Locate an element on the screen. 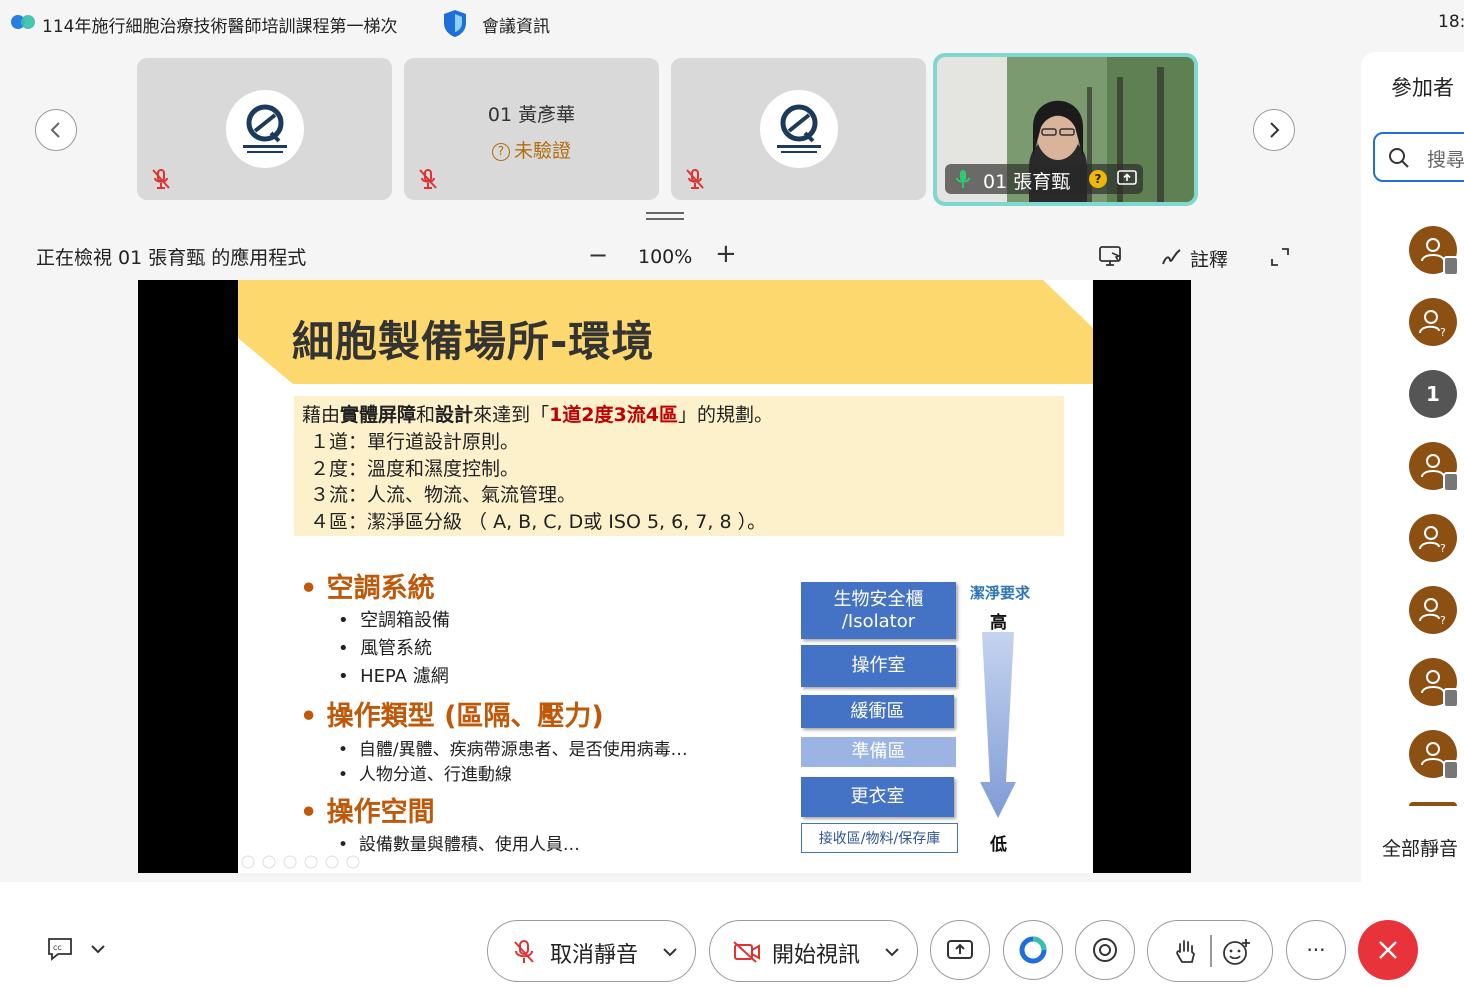  section-item-text: 風管系統 is located at coordinates (396, 648).